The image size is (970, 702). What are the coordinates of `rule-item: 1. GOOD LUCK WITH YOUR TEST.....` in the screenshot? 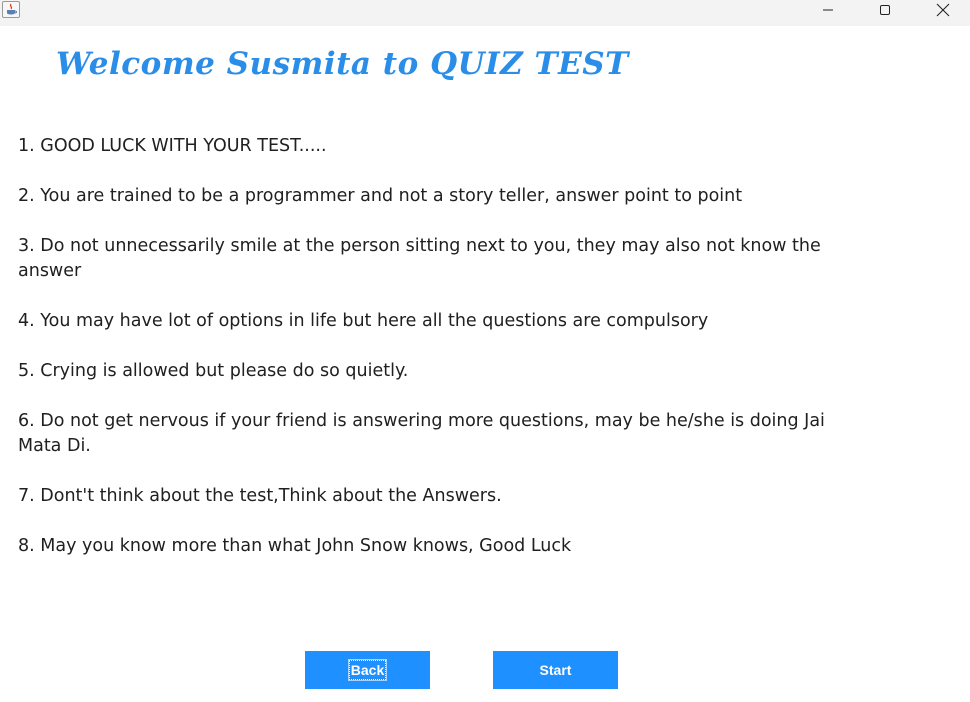 It's located at (172, 146).